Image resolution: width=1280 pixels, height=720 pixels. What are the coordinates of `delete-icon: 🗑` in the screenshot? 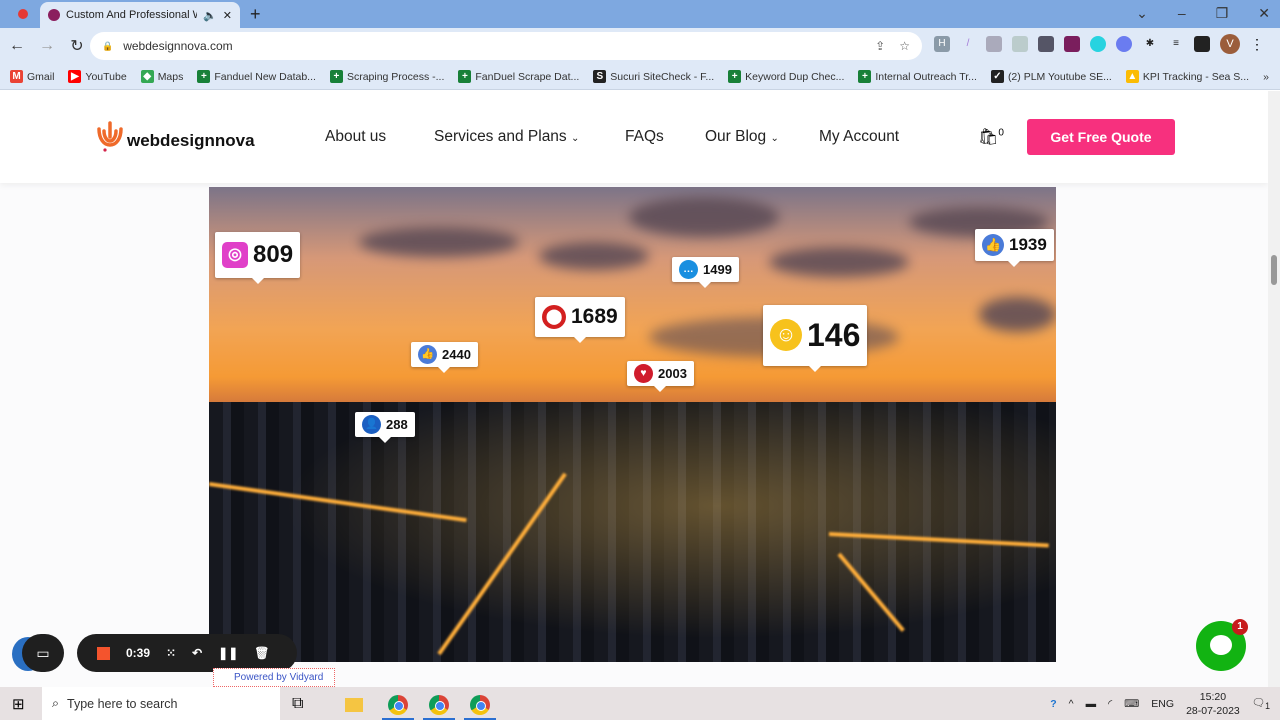 It's located at (261, 653).